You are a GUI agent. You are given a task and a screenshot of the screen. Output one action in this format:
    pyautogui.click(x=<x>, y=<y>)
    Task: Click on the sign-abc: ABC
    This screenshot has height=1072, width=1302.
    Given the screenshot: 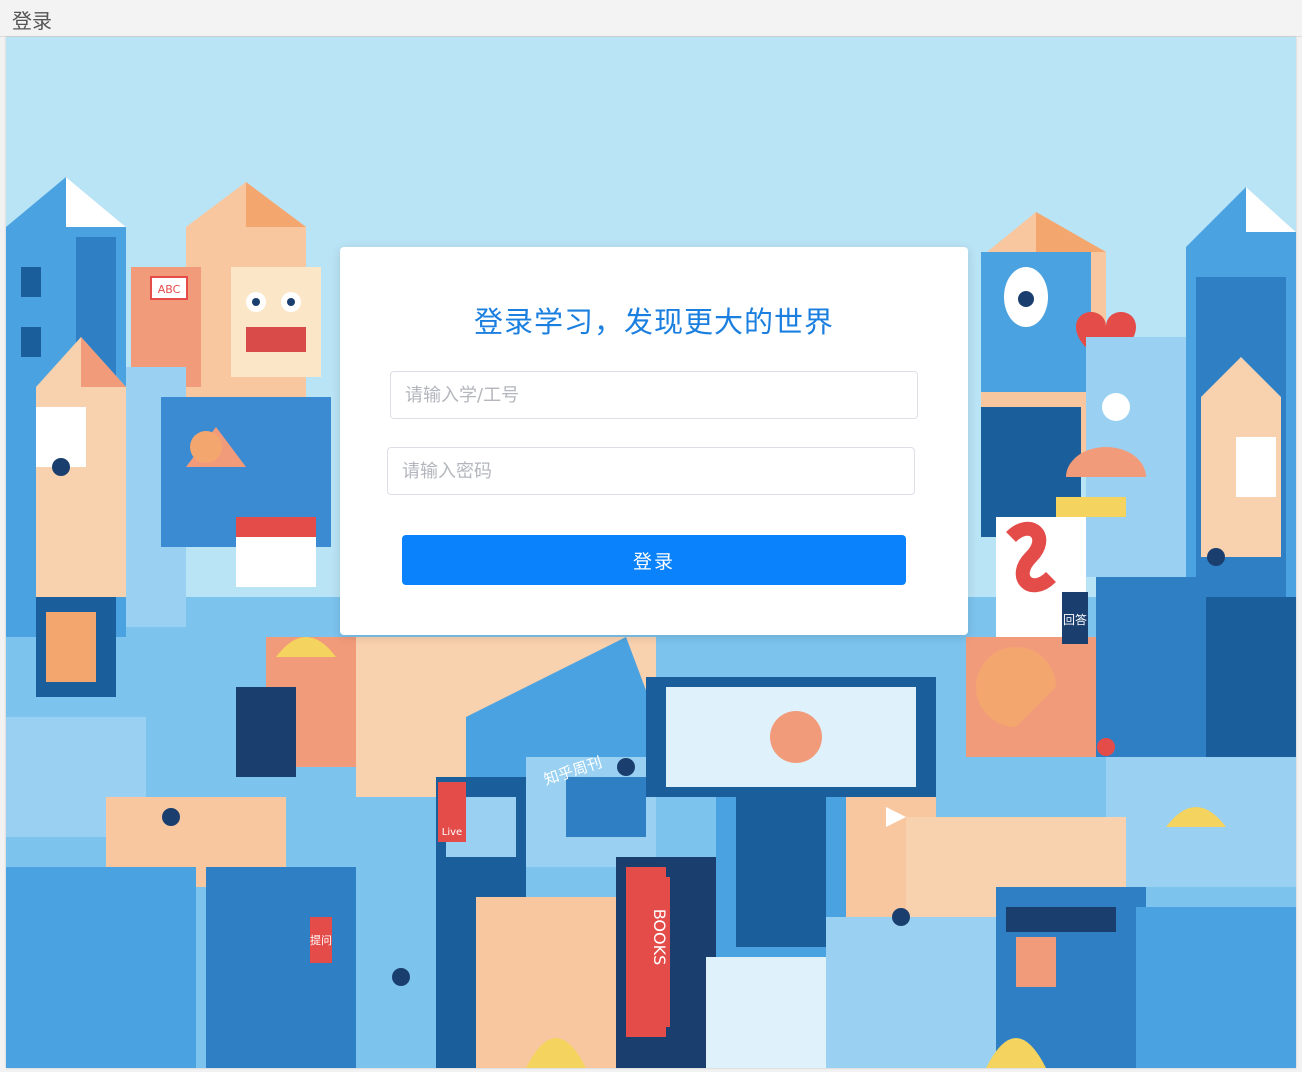 What is the action you would take?
    pyautogui.click(x=169, y=288)
    